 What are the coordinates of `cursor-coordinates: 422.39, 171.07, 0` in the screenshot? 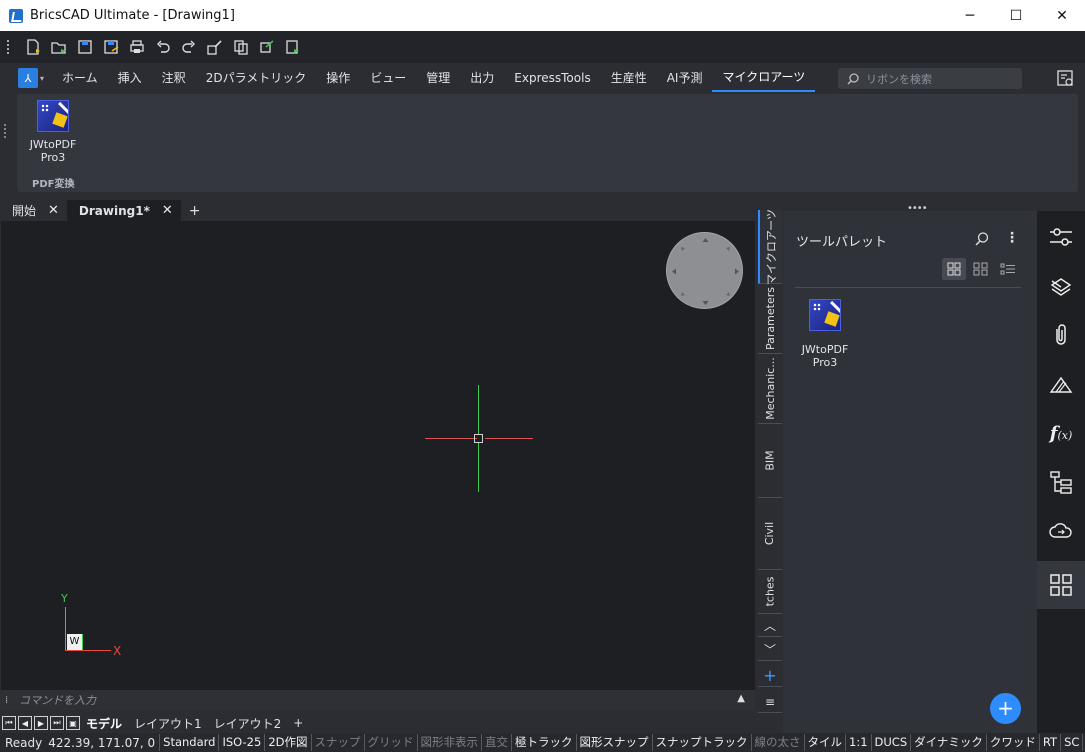 It's located at (103, 743).